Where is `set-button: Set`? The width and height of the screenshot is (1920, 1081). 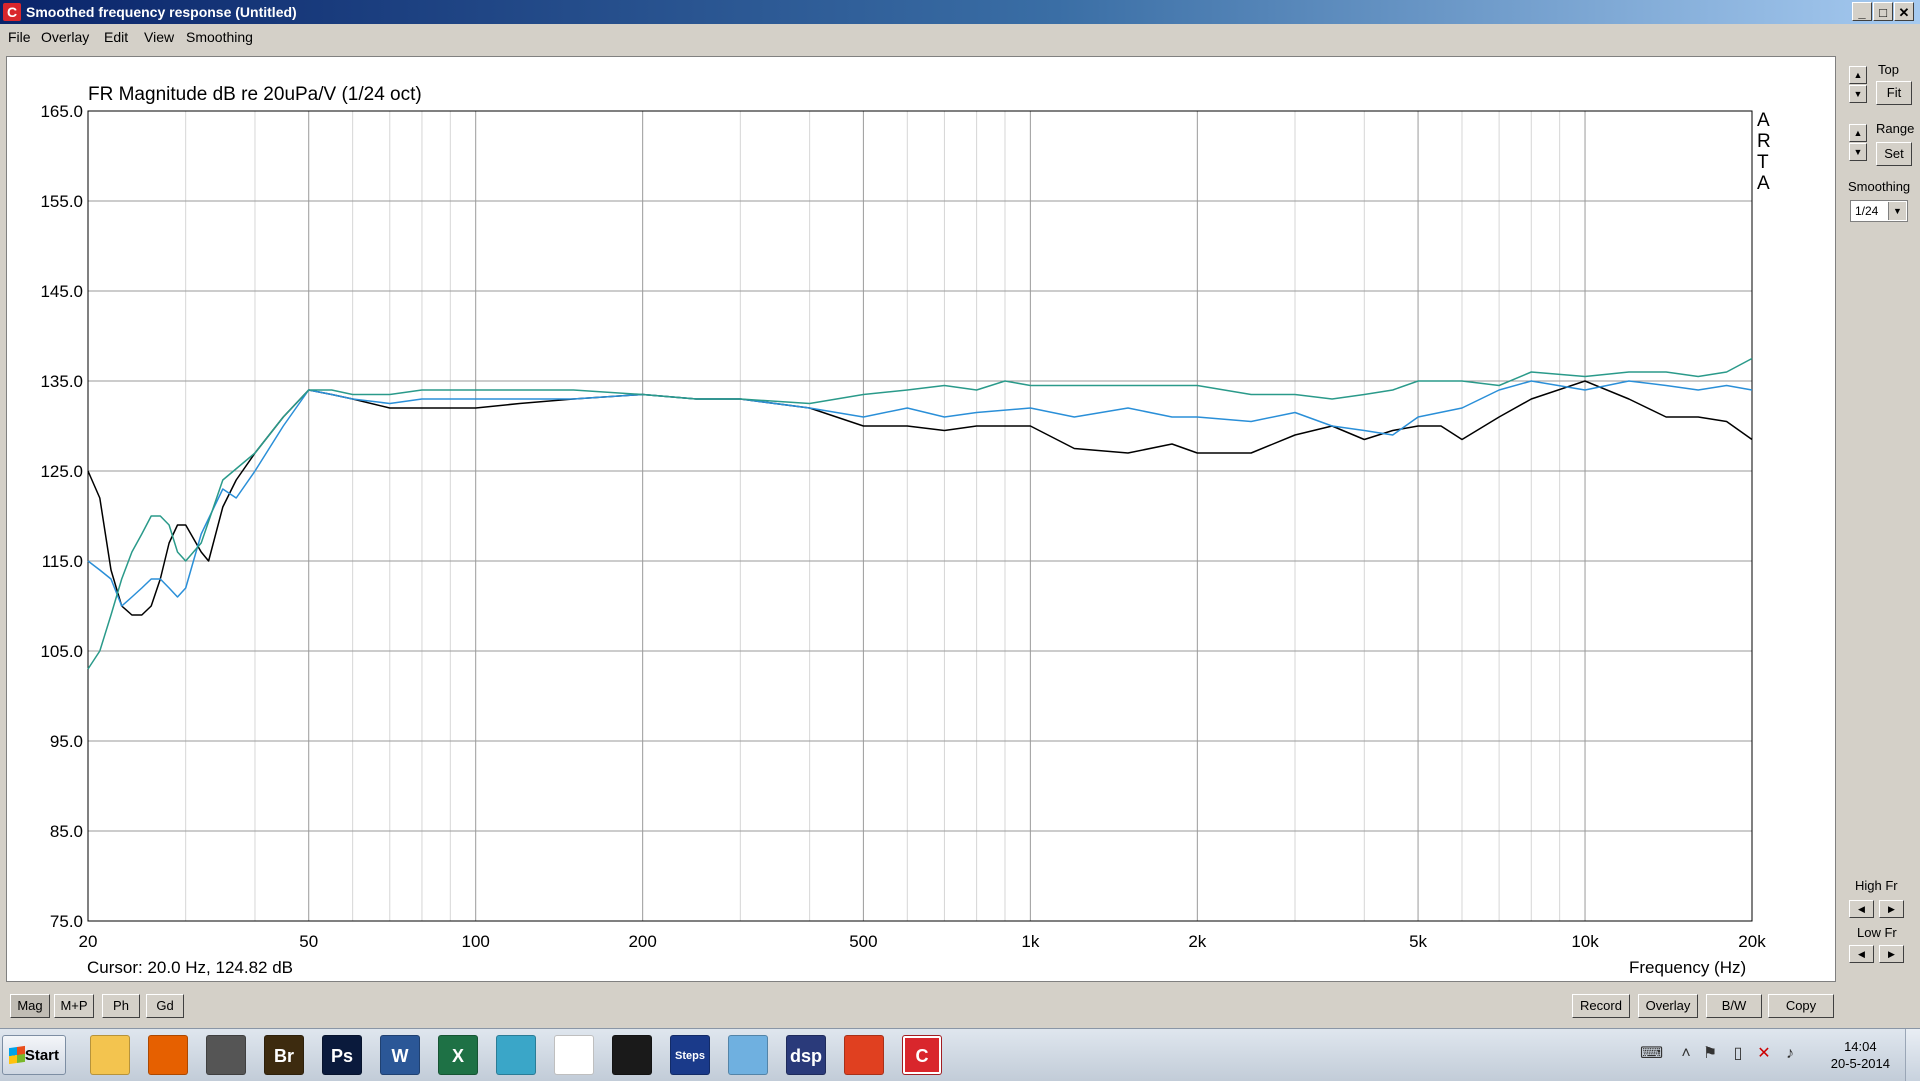
set-button: Set is located at coordinates (1894, 154).